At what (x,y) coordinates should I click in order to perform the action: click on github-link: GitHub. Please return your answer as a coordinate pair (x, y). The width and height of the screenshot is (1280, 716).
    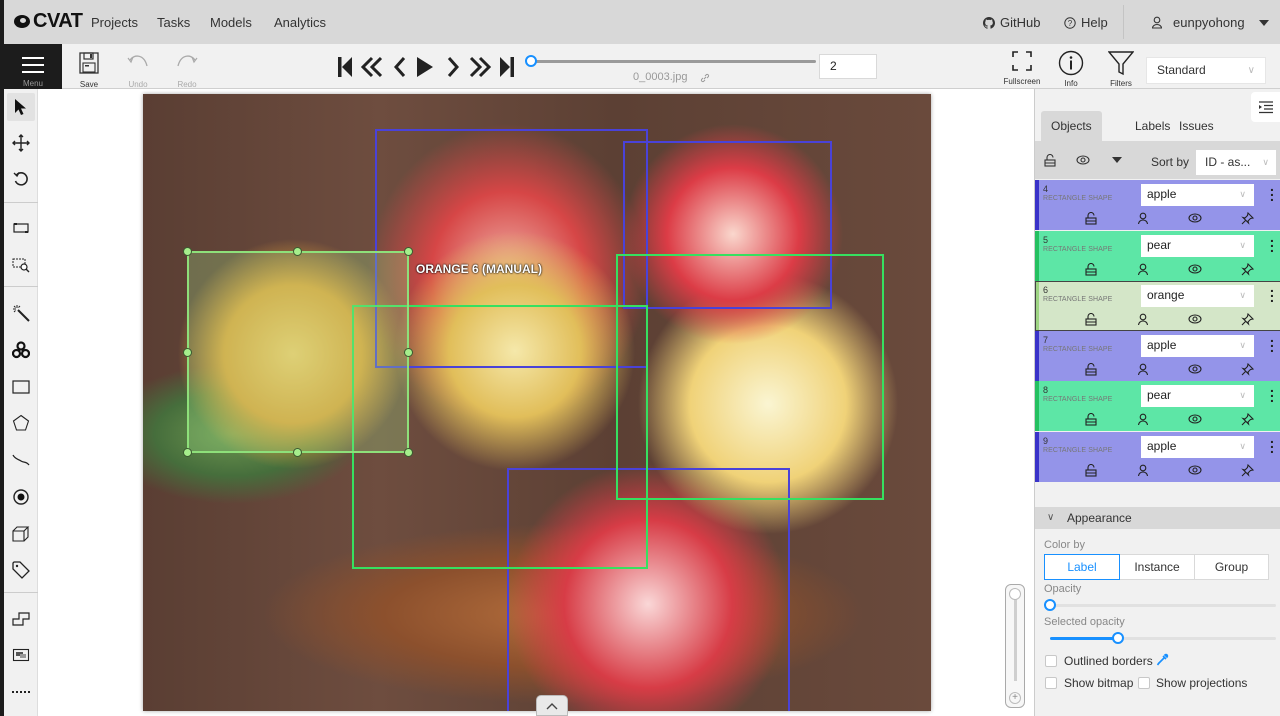
    Looking at the image, I should click on (1011, 22).